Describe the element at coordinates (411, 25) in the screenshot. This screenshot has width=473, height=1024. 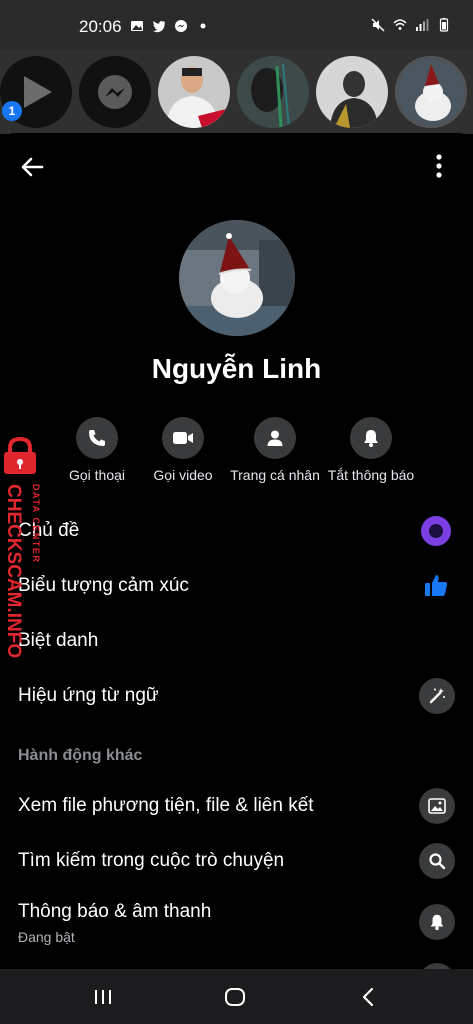
I see `status-right-icons` at that location.